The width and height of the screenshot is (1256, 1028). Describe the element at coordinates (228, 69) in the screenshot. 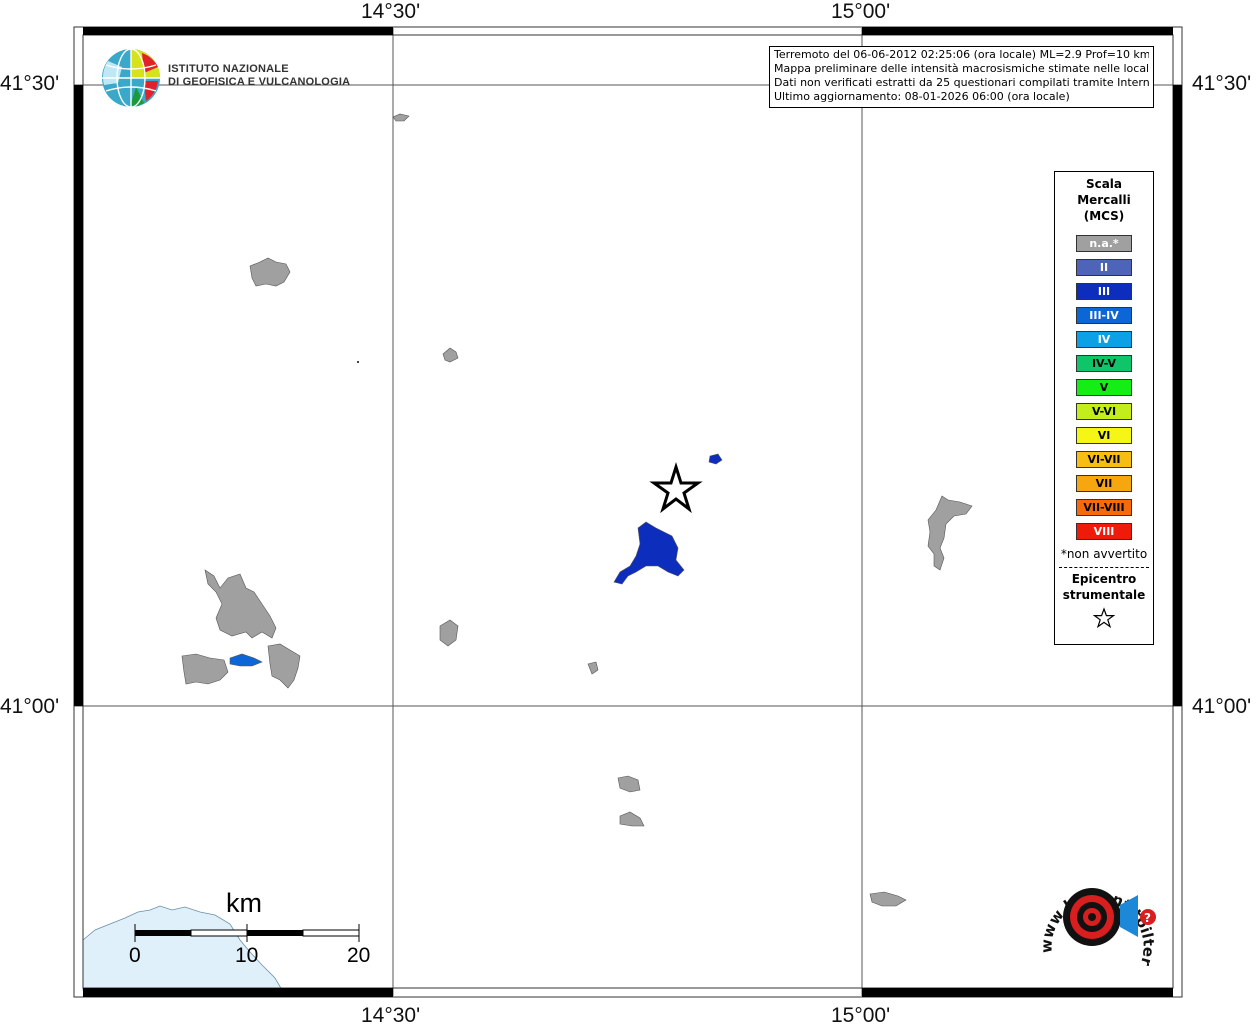

I see `ingv-name-line1: ISTITUTO NAZIONALE` at that location.